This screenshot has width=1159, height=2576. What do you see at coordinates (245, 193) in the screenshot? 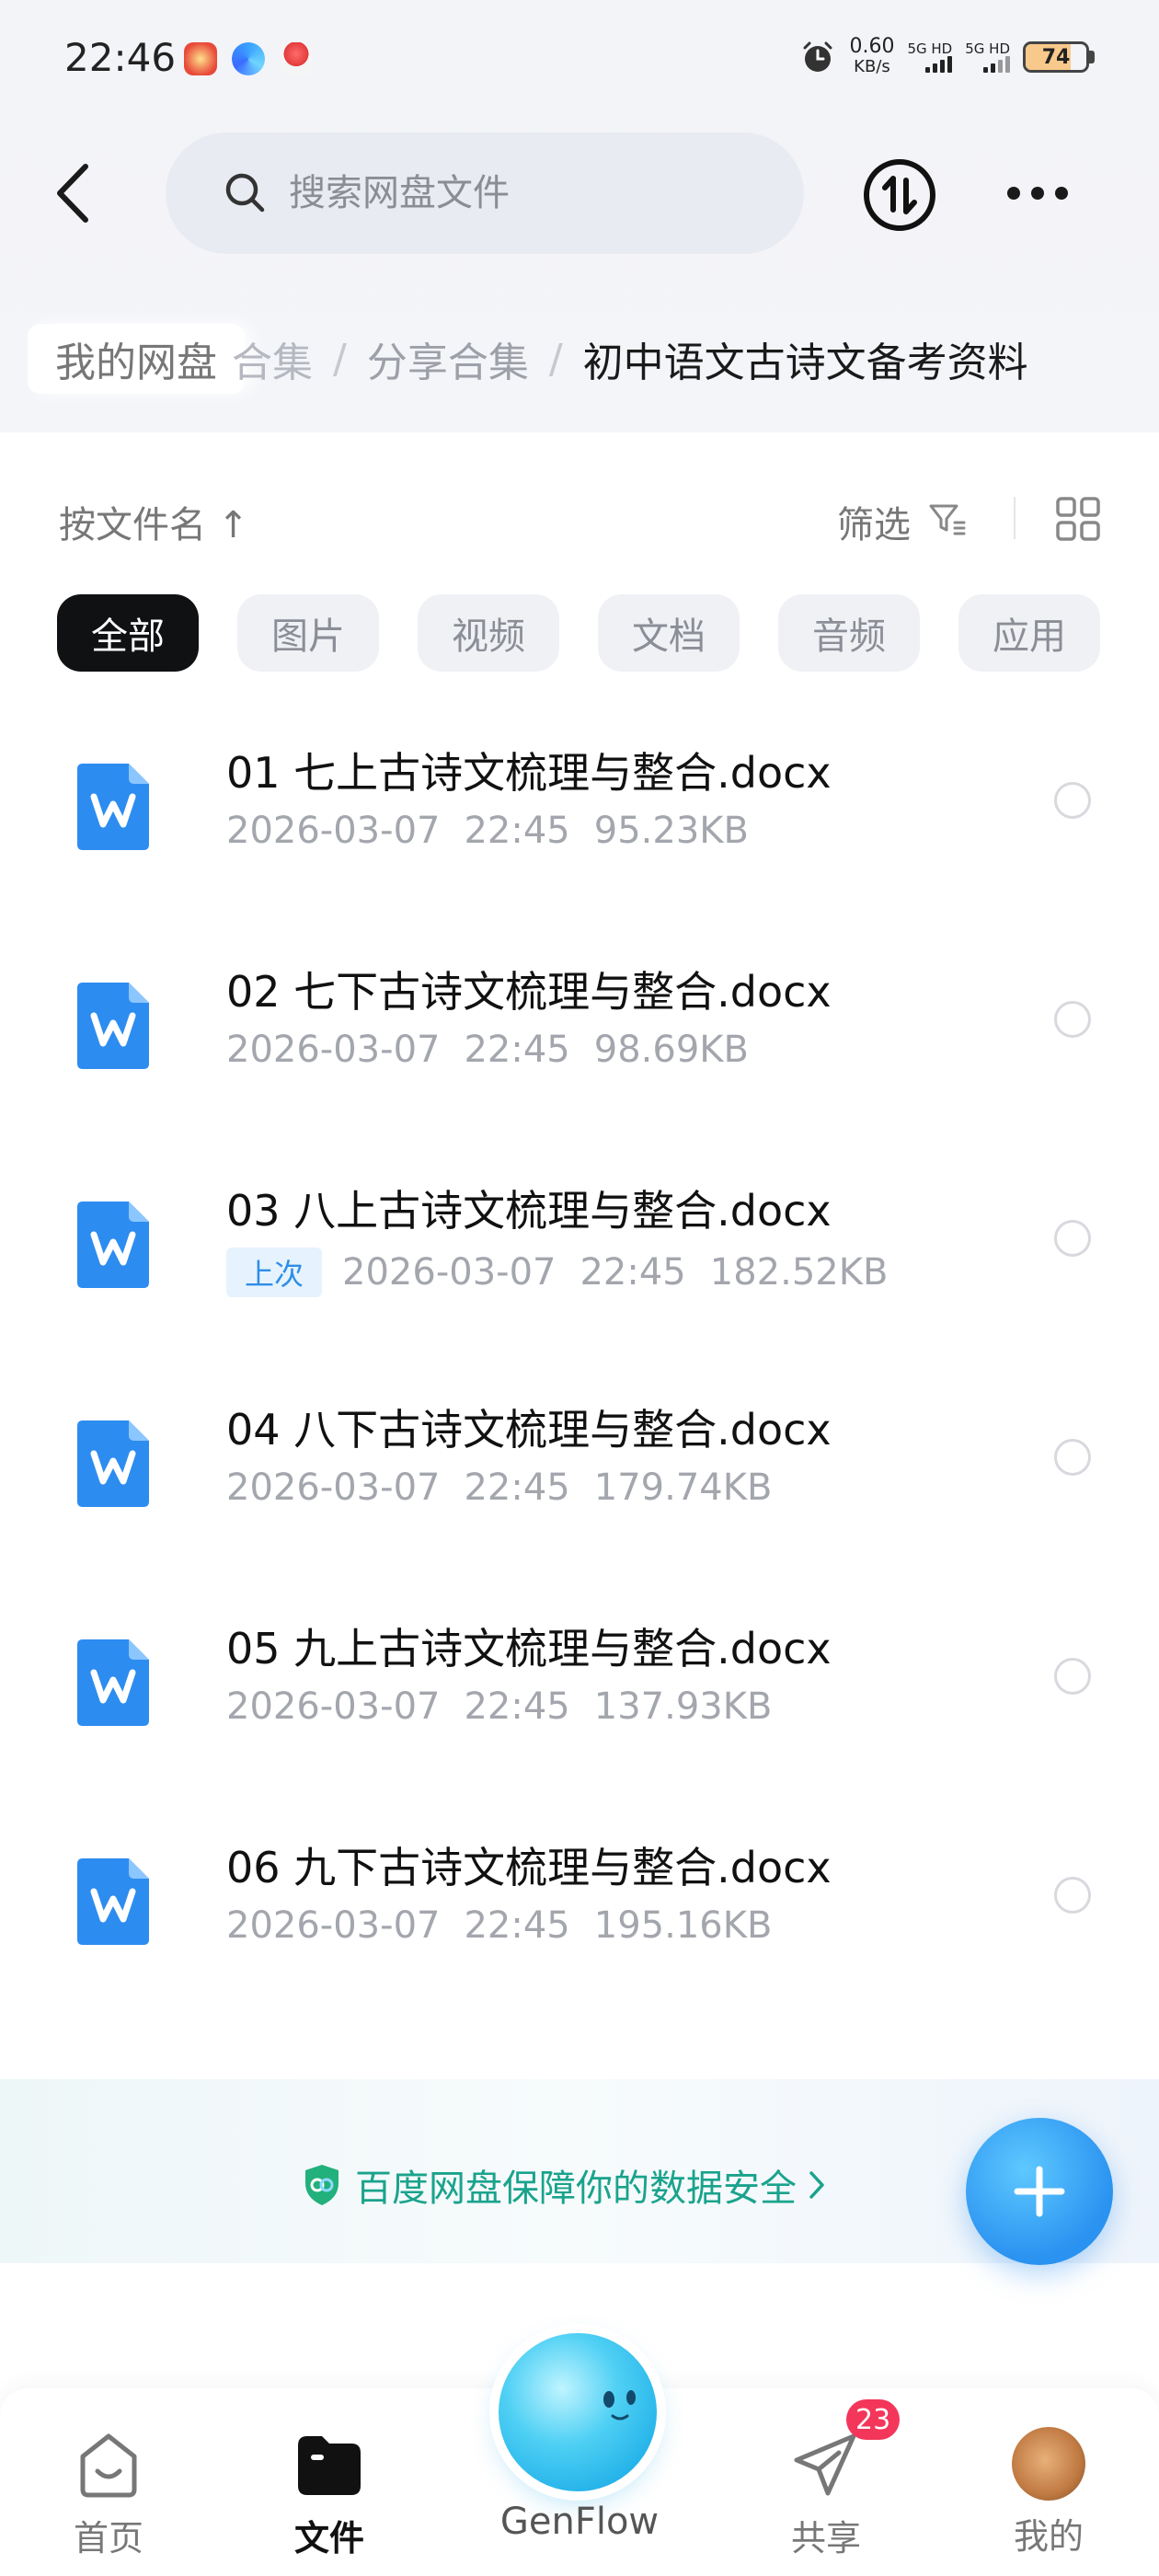
I see `search-icon` at bounding box center [245, 193].